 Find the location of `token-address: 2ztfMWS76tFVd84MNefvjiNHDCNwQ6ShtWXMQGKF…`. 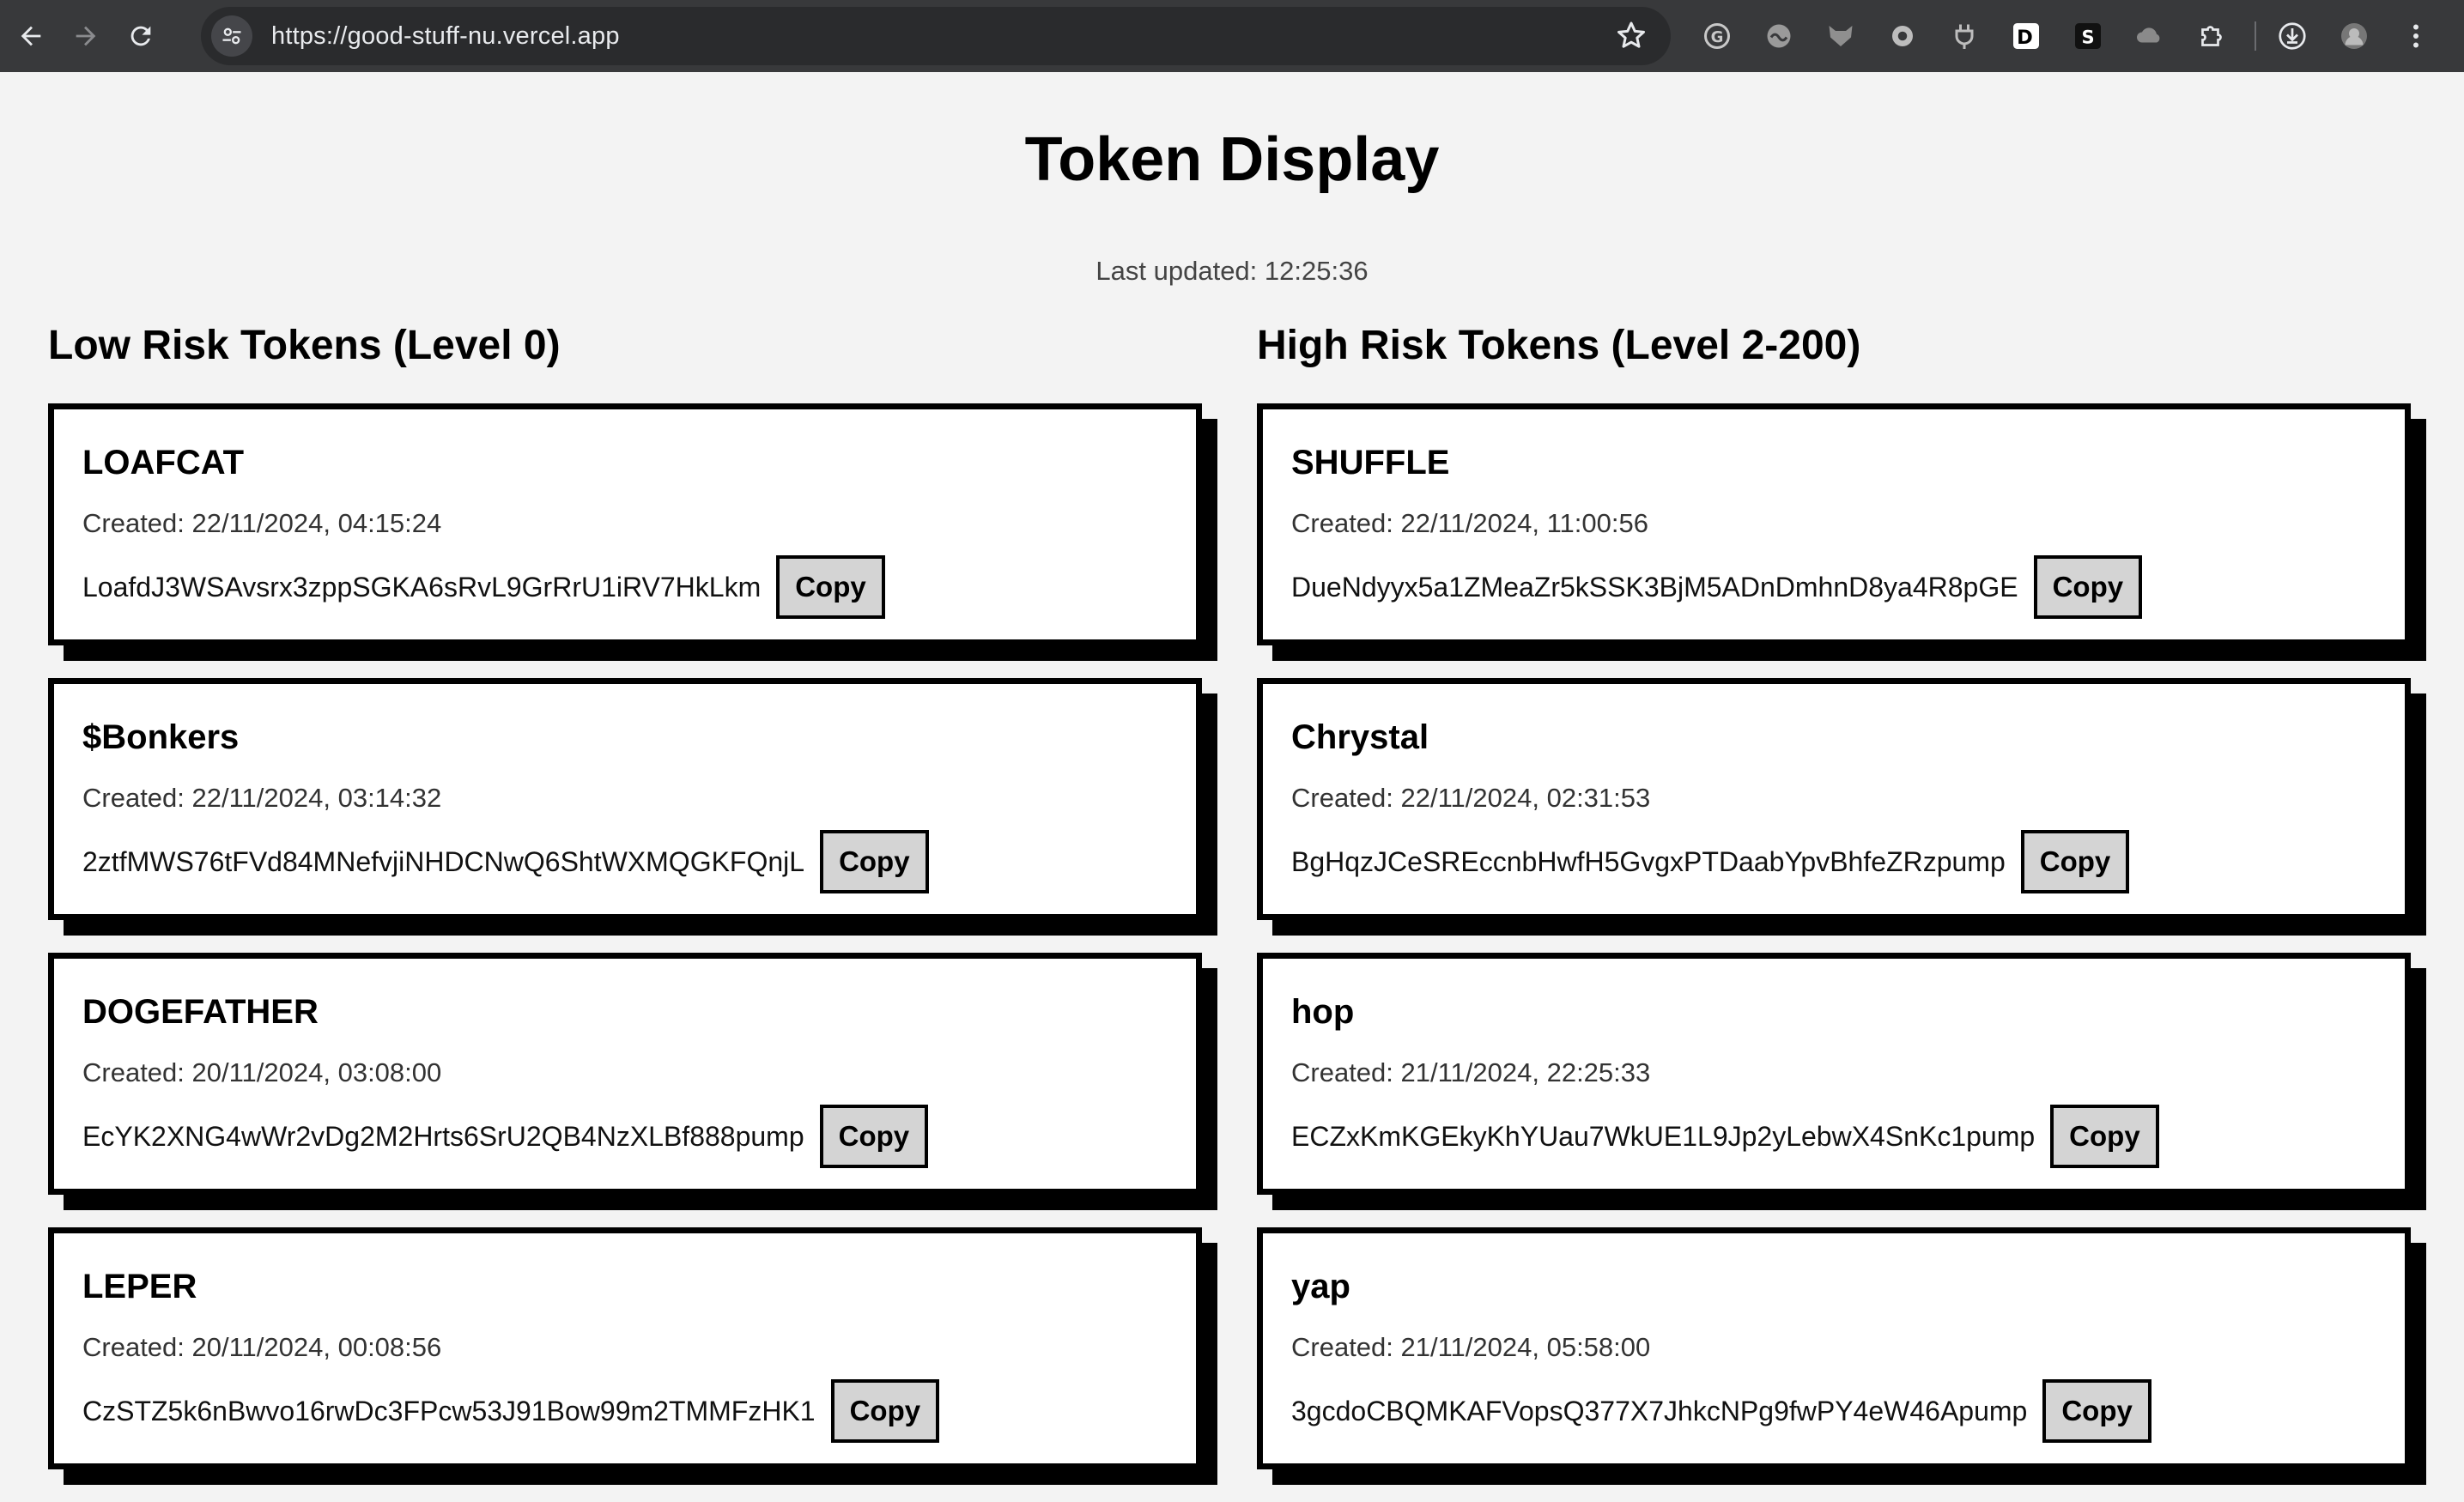

token-address: 2ztfMWS76tFVd84MNefvjiNHDCNwQ6ShtWXMQGKF… is located at coordinates (443, 861).